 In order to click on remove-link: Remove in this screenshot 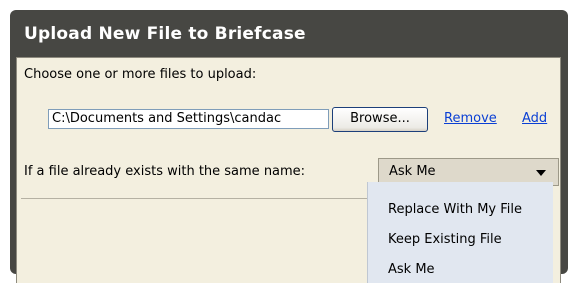, I will do `click(470, 118)`.